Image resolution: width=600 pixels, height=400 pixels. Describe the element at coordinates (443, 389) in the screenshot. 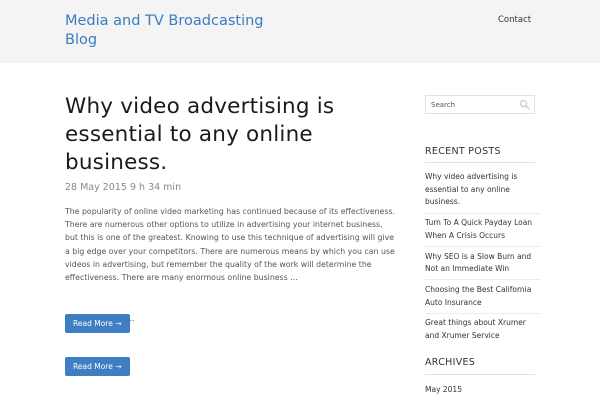

I see `archive-link-may-2015: May 2015` at that location.